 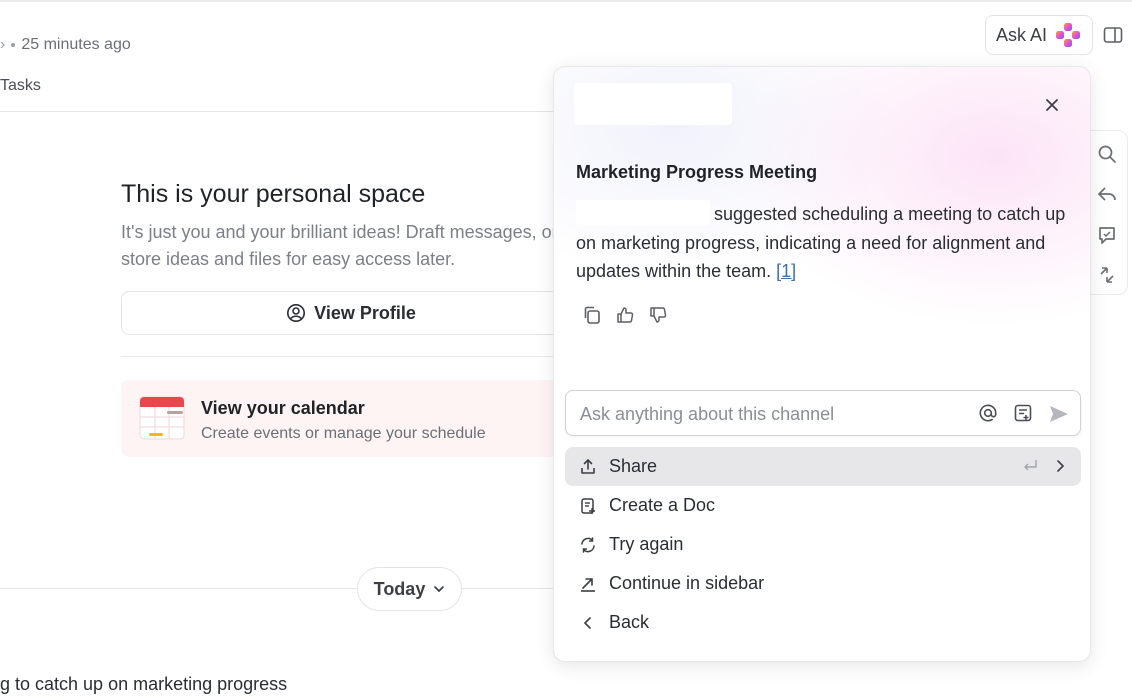 I want to click on calendar-icon, so click(x=162, y=418).